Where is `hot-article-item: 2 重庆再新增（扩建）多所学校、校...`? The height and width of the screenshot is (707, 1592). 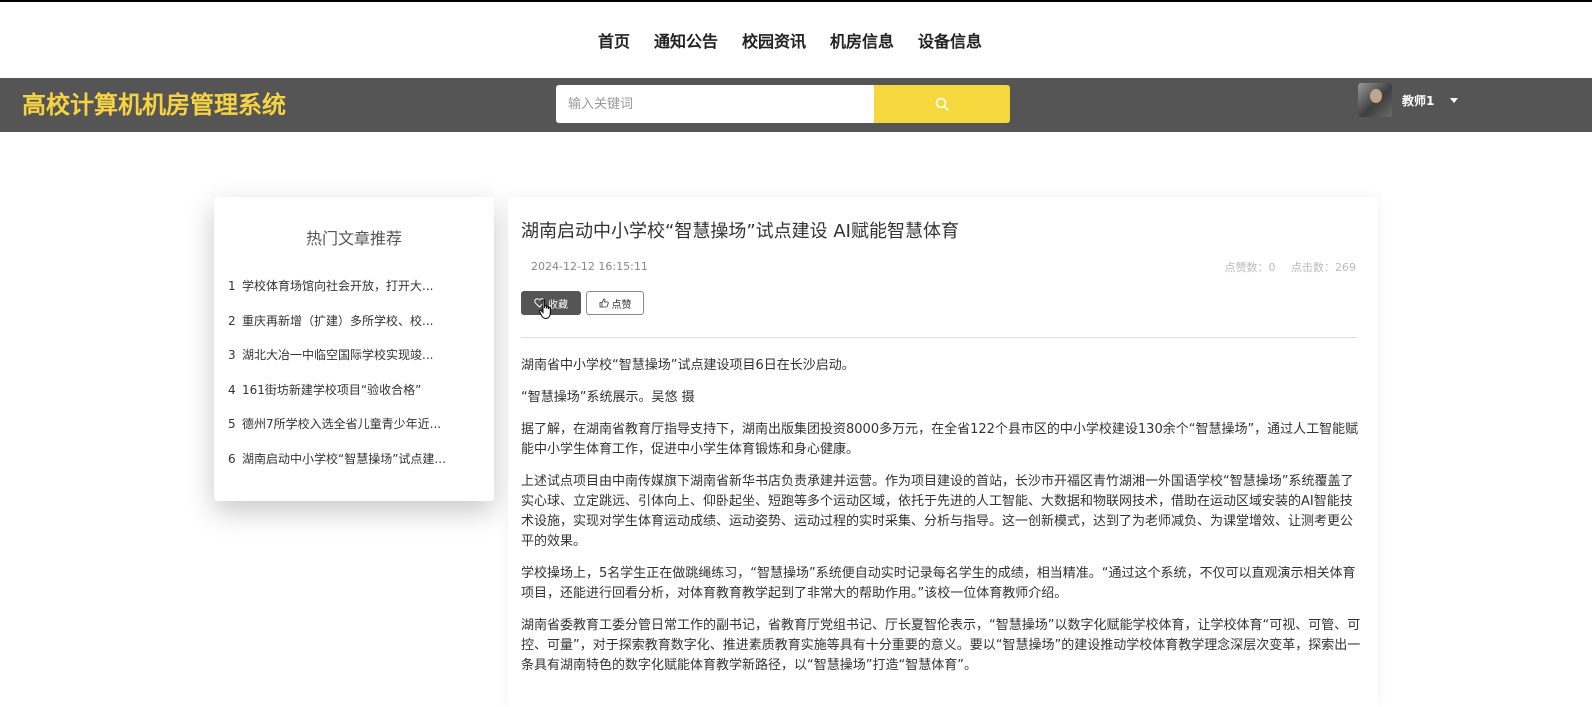
hot-article-item: 2 重庆再新增（扩建）多所学校、校... is located at coordinates (337, 329).